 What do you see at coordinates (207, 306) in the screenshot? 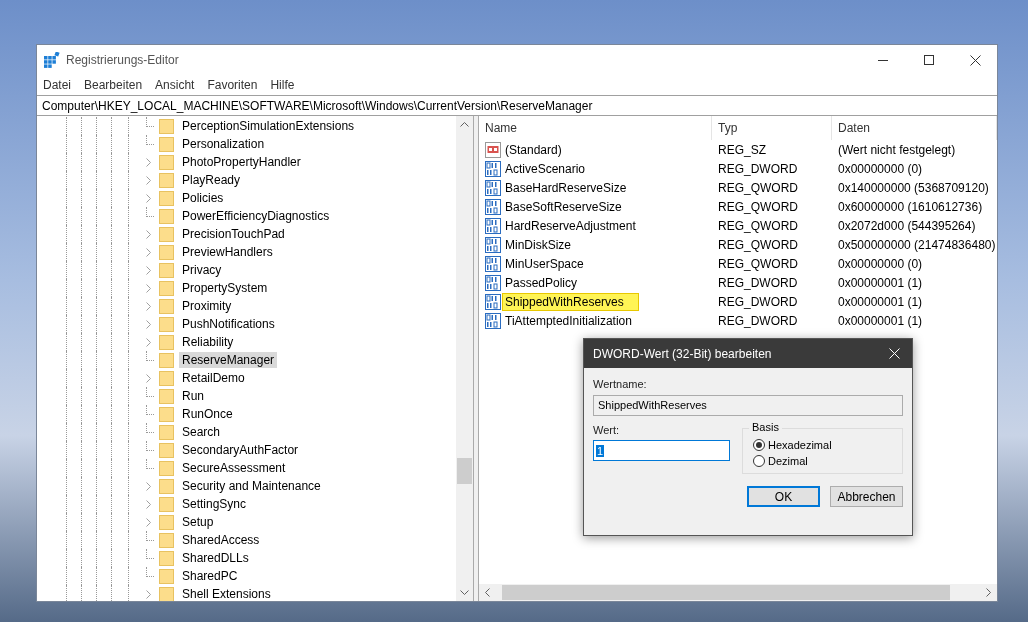
I see `tree-item: Proximity` at bounding box center [207, 306].